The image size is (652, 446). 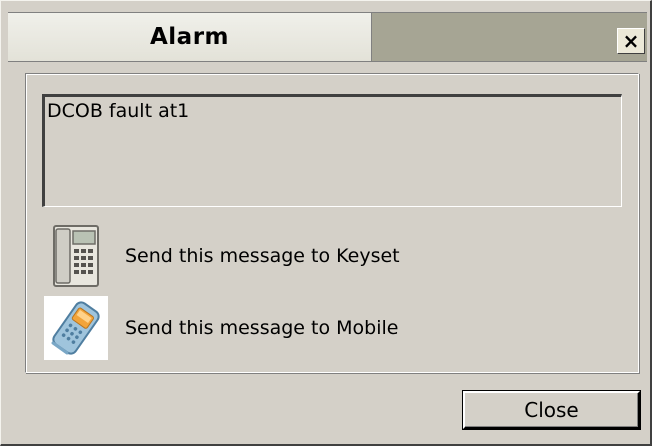 What do you see at coordinates (76, 256) in the screenshot?
I see `keyset-phone-icon` at bounding box center [76, 256].